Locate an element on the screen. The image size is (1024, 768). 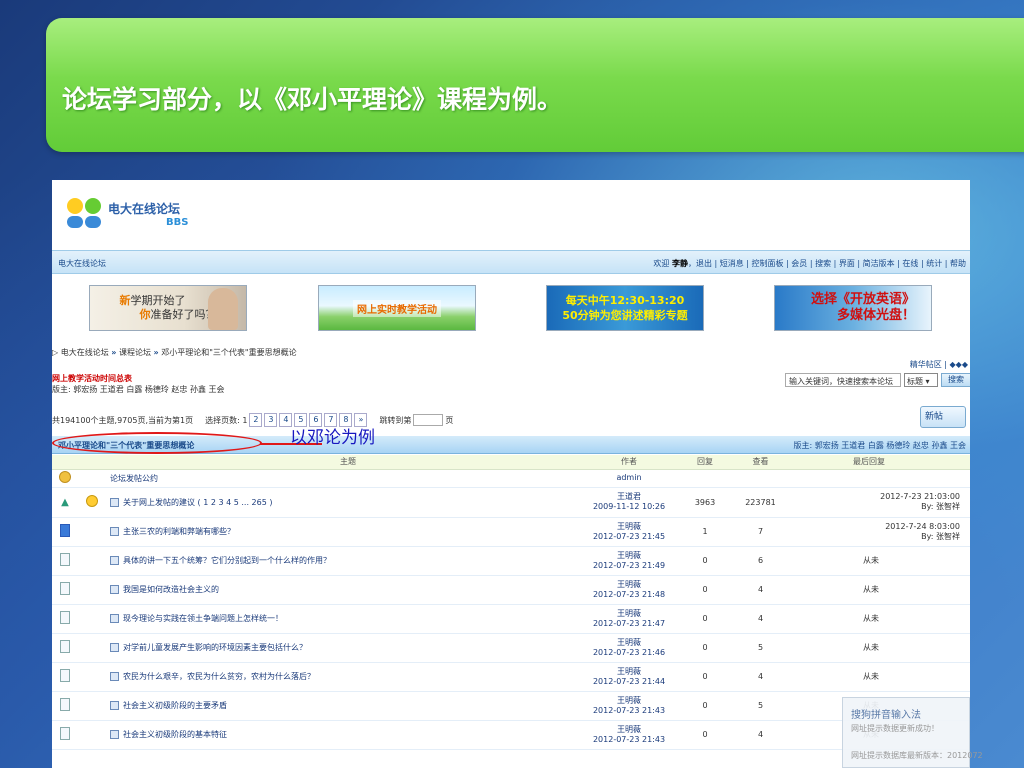
page-link: 3 is located at coordinates (271, 420).